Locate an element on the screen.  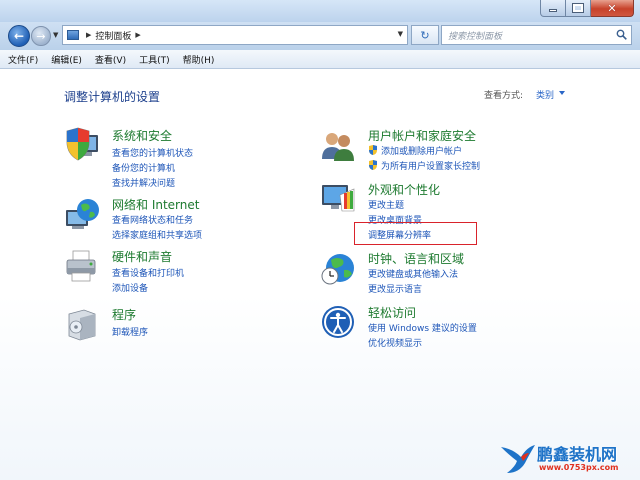
category-title-appearance: 外观和个性化 is located at coordinates (404, 189).